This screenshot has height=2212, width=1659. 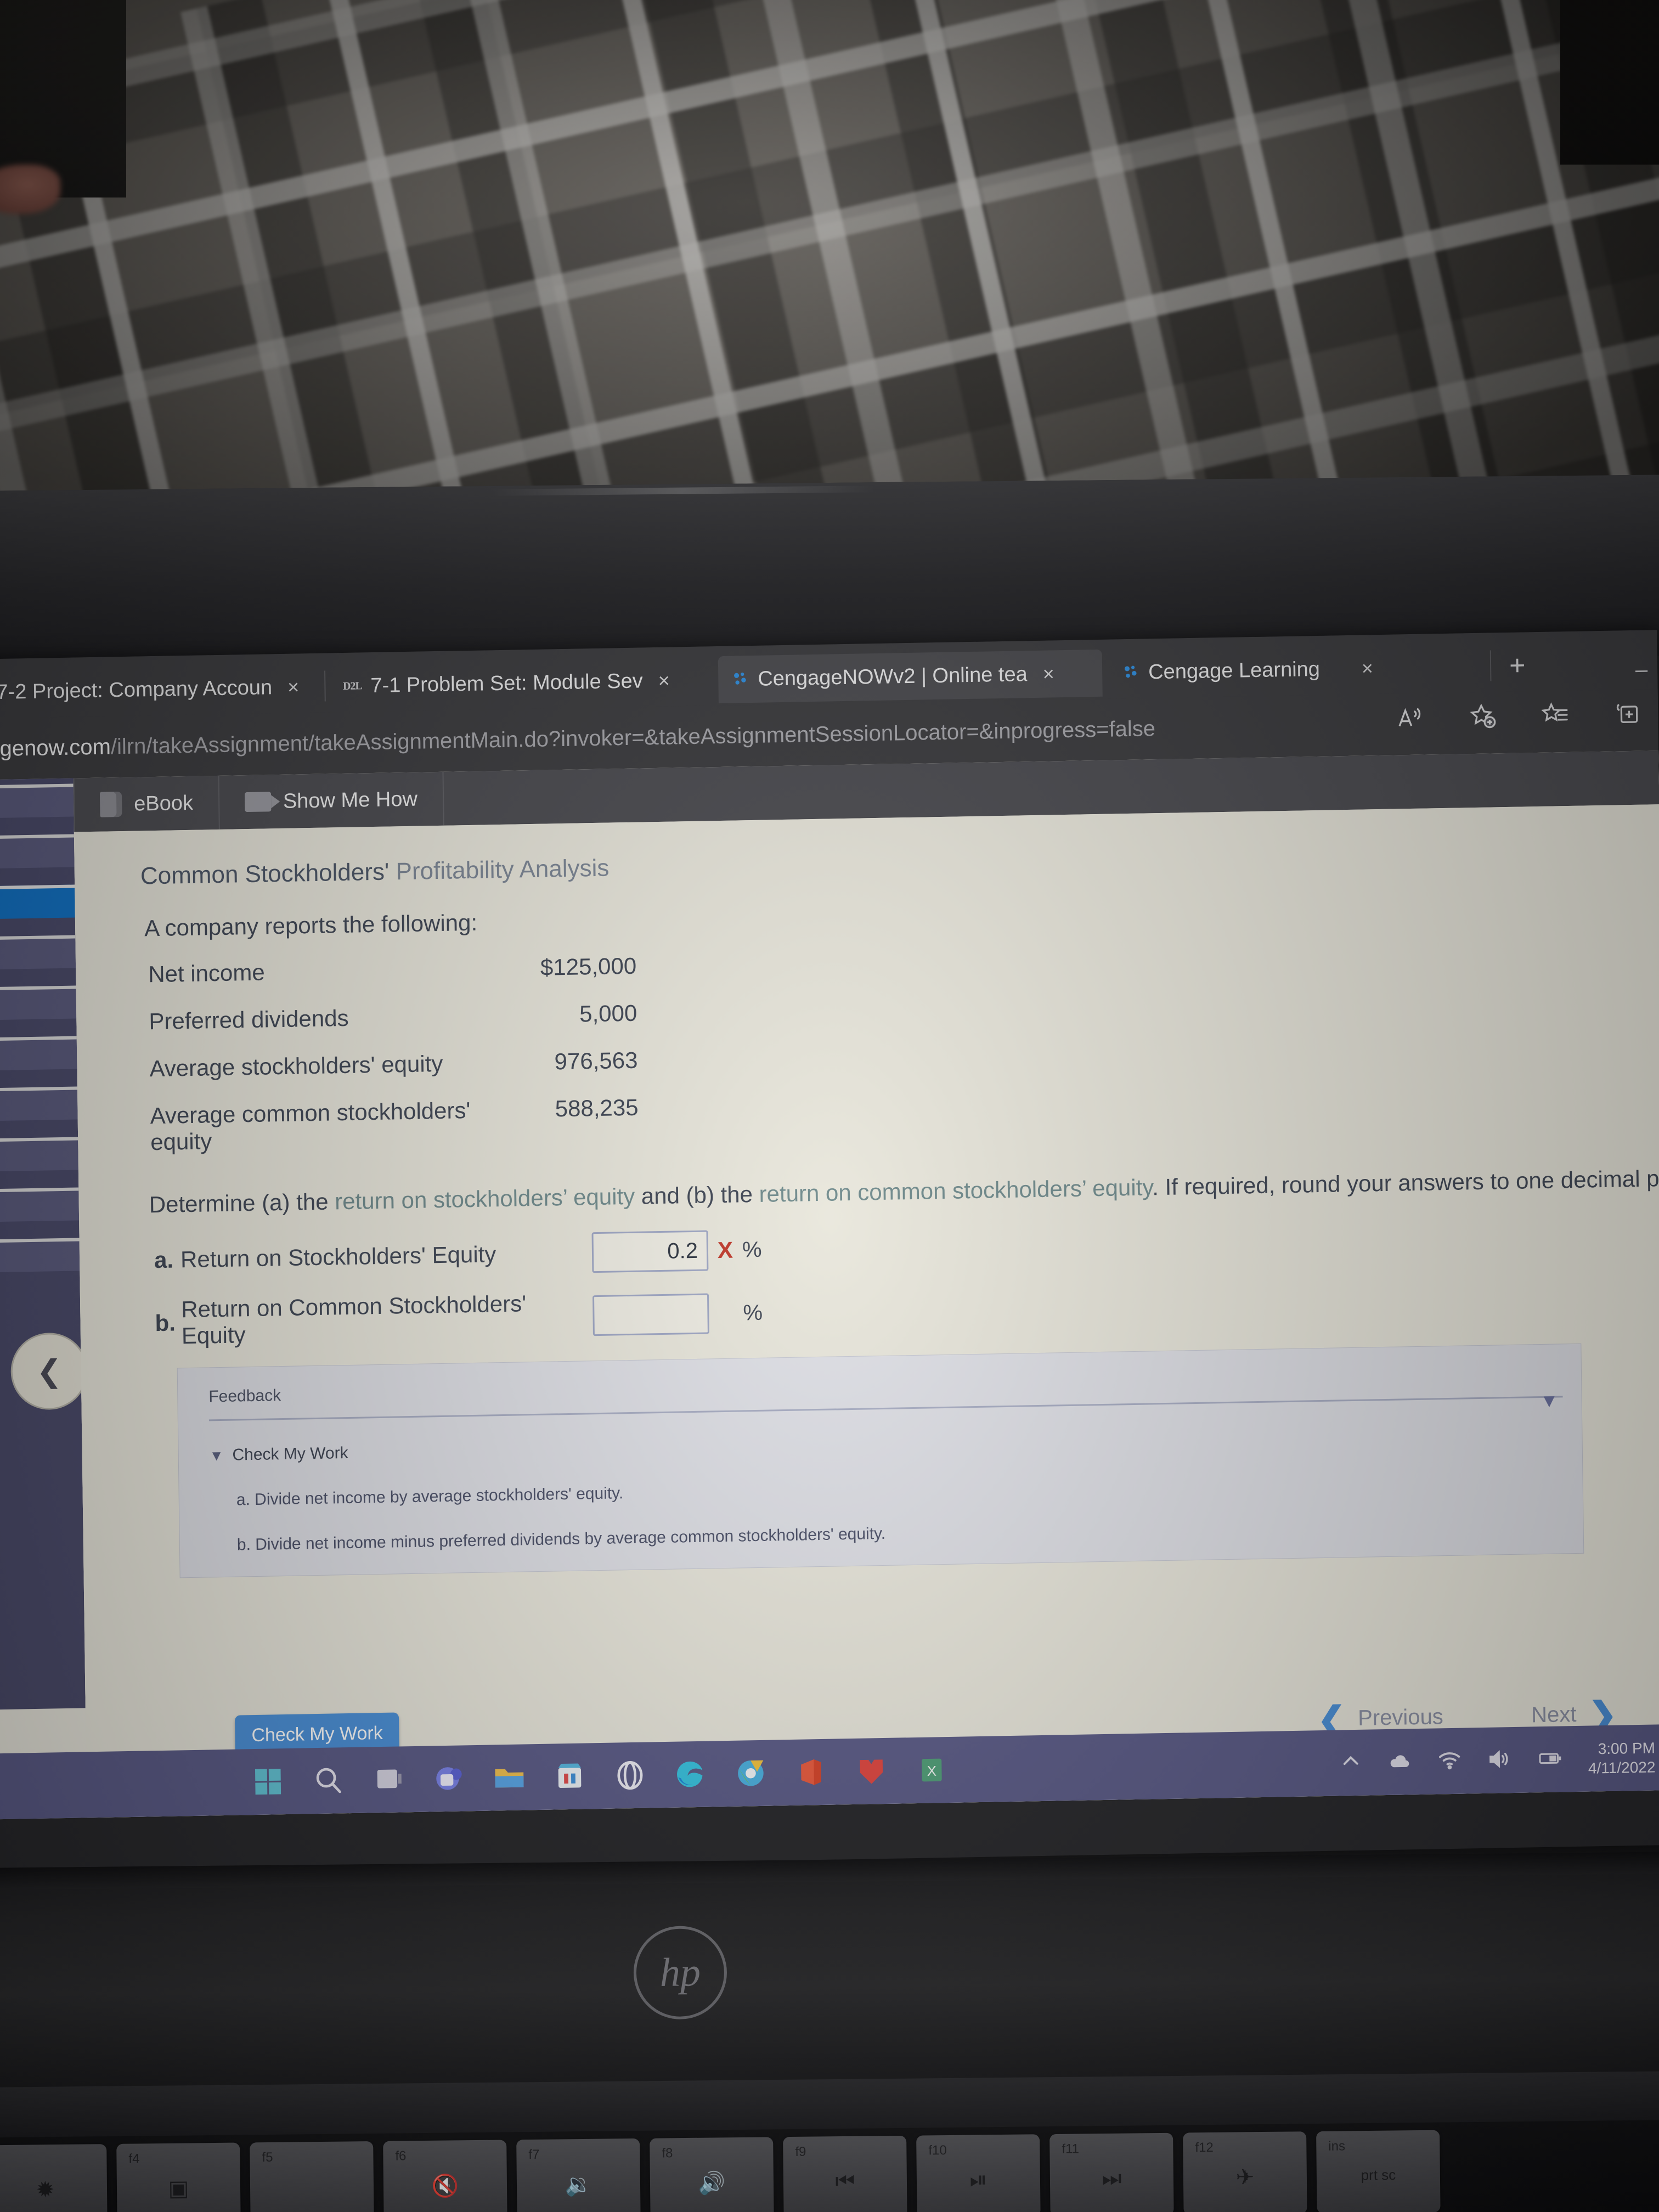 What do you see at coordinates (56, 747) in the screenshot?
I see `url-host: ngagenow.com` at bounding box center [56, 747].